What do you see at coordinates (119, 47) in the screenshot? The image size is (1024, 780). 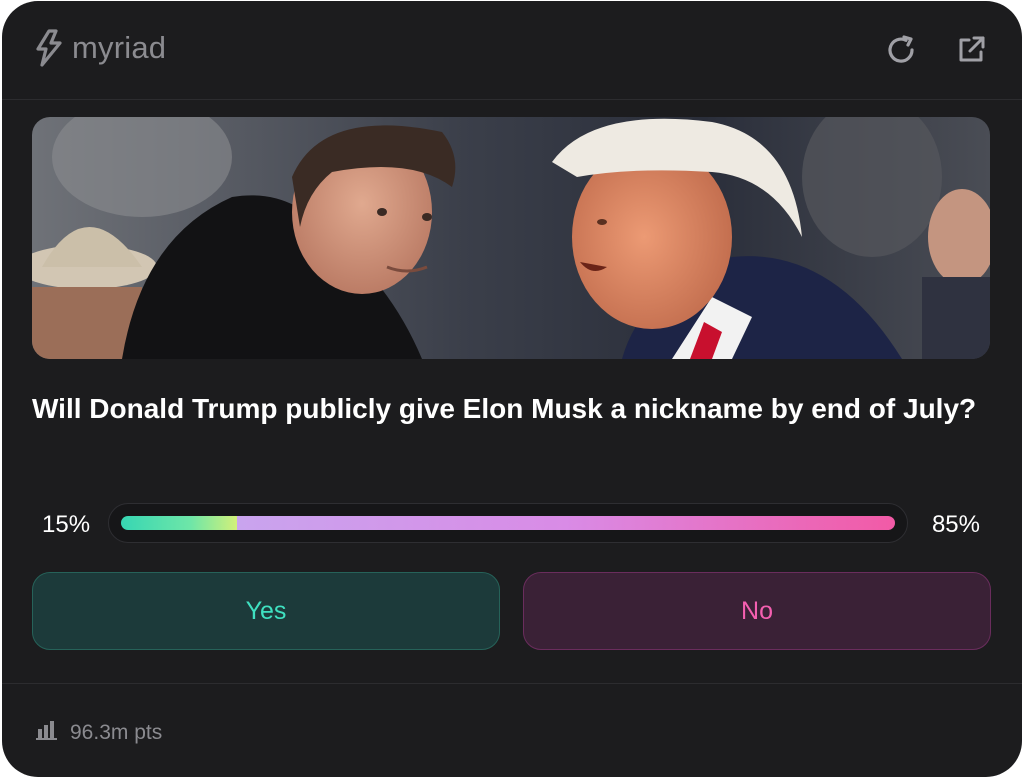 I see `brand-name: myriad` at bounding box center [119, 47].